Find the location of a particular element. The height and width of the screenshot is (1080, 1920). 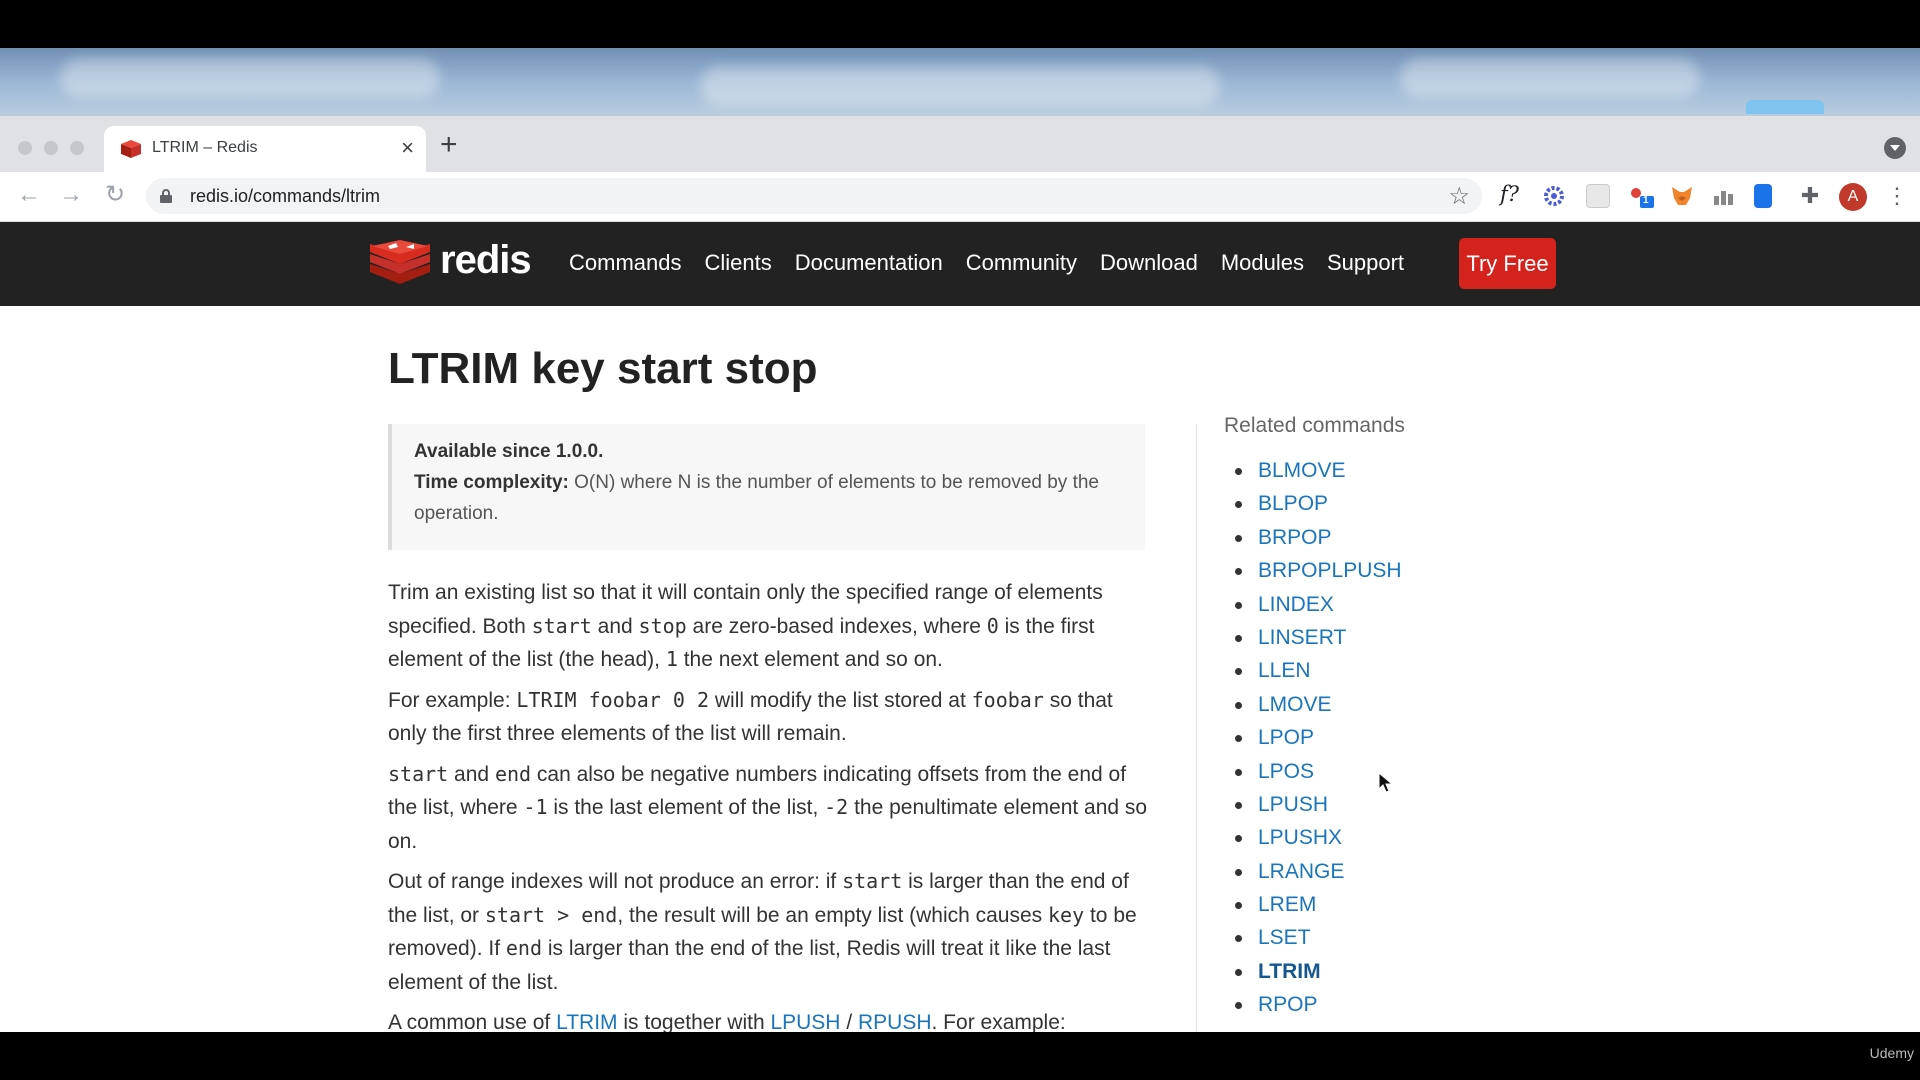

list-item: LREM is located at coordinates (1313, 904).